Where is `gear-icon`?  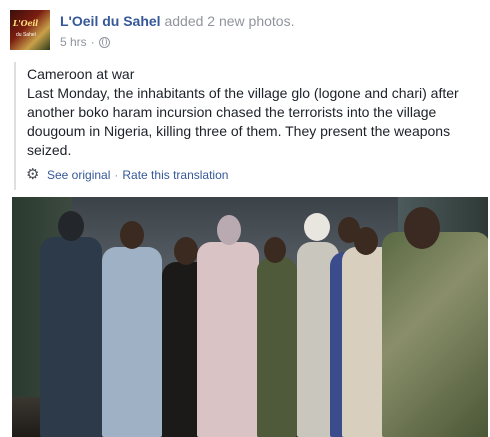 gear-icon is located at coordinates (32, 174).